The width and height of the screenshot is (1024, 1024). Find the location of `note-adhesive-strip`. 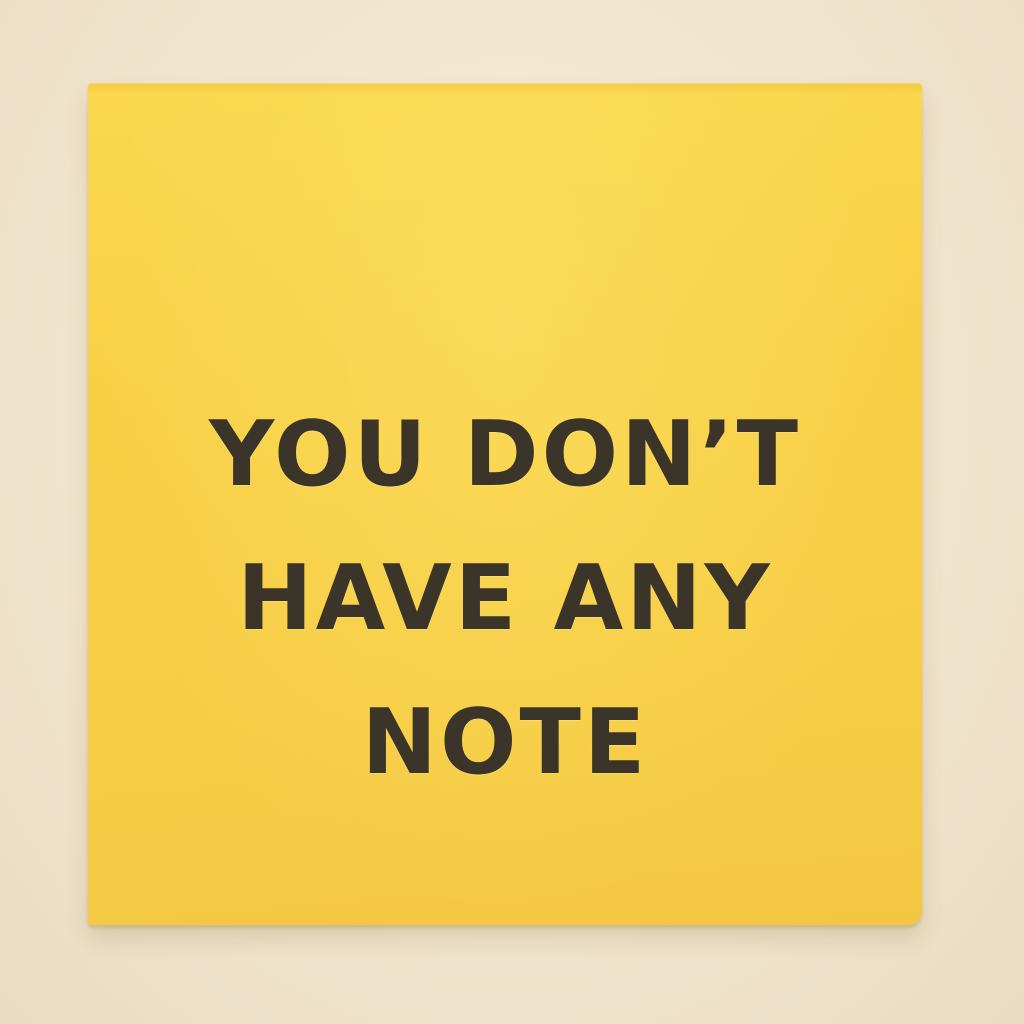

note-adhesive-strip is located at coordinates (505, 89).